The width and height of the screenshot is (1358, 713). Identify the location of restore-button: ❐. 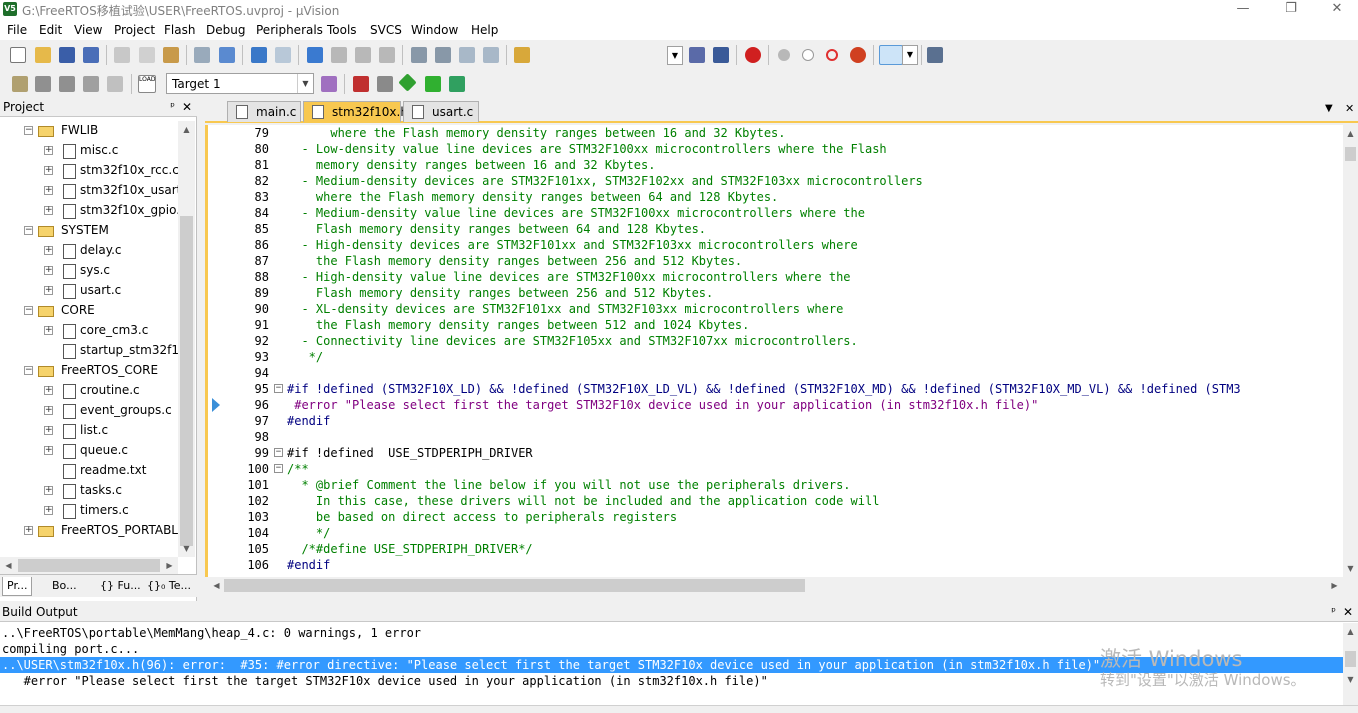
(1291, 10).